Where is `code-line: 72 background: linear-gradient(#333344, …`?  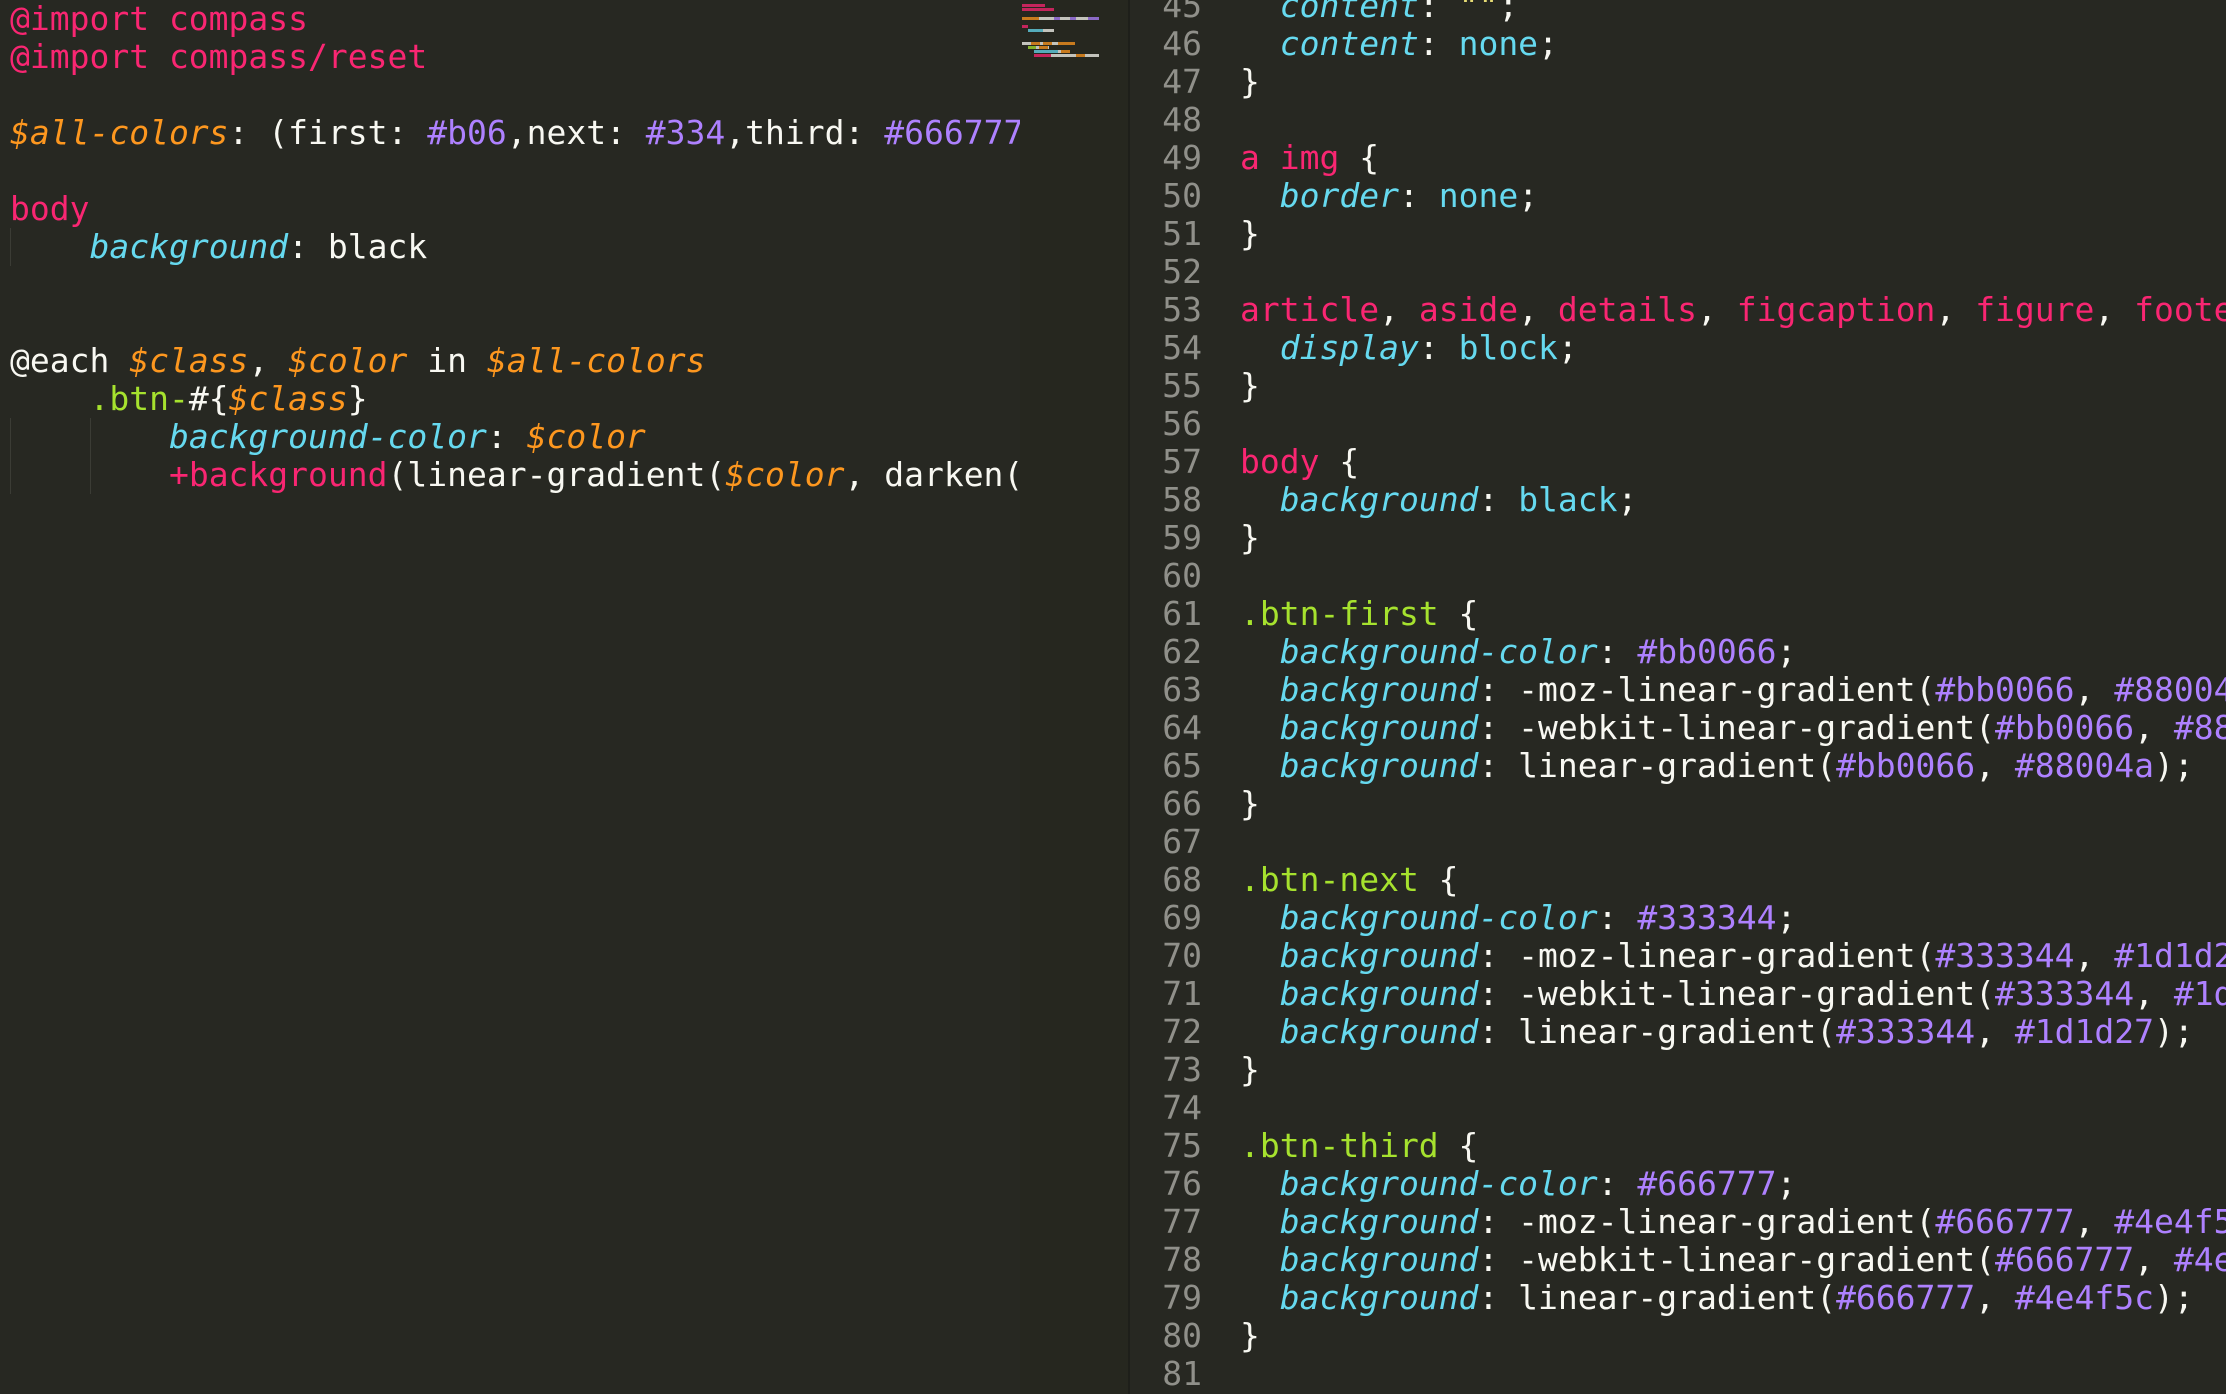
code-line: 72 background: linear-gradient(#333344, … is located at coordinates (1678, 1032).